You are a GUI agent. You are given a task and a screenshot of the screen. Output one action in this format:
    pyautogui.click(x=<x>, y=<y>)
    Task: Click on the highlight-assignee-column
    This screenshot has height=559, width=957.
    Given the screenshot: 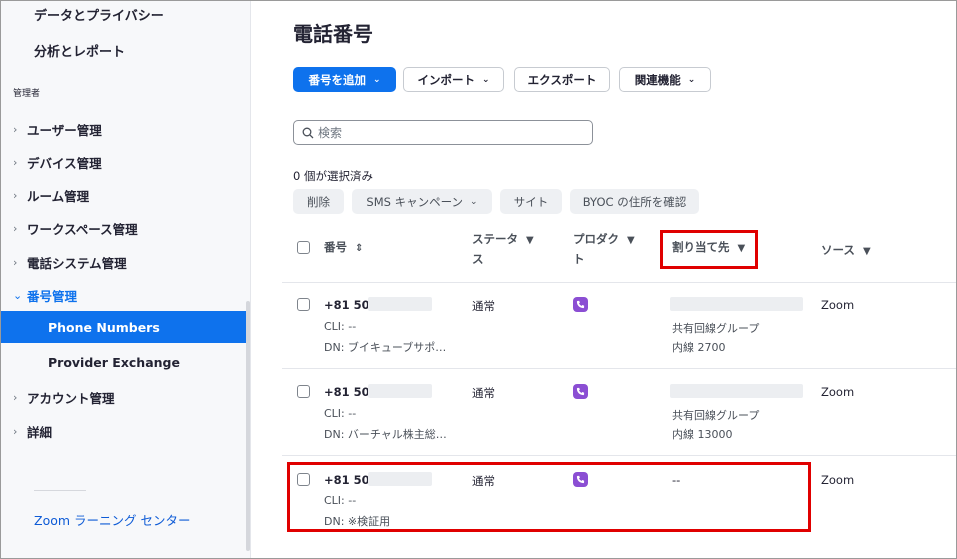 What is the action you would take?
    pyautogui.click(x=709, y=249)
    